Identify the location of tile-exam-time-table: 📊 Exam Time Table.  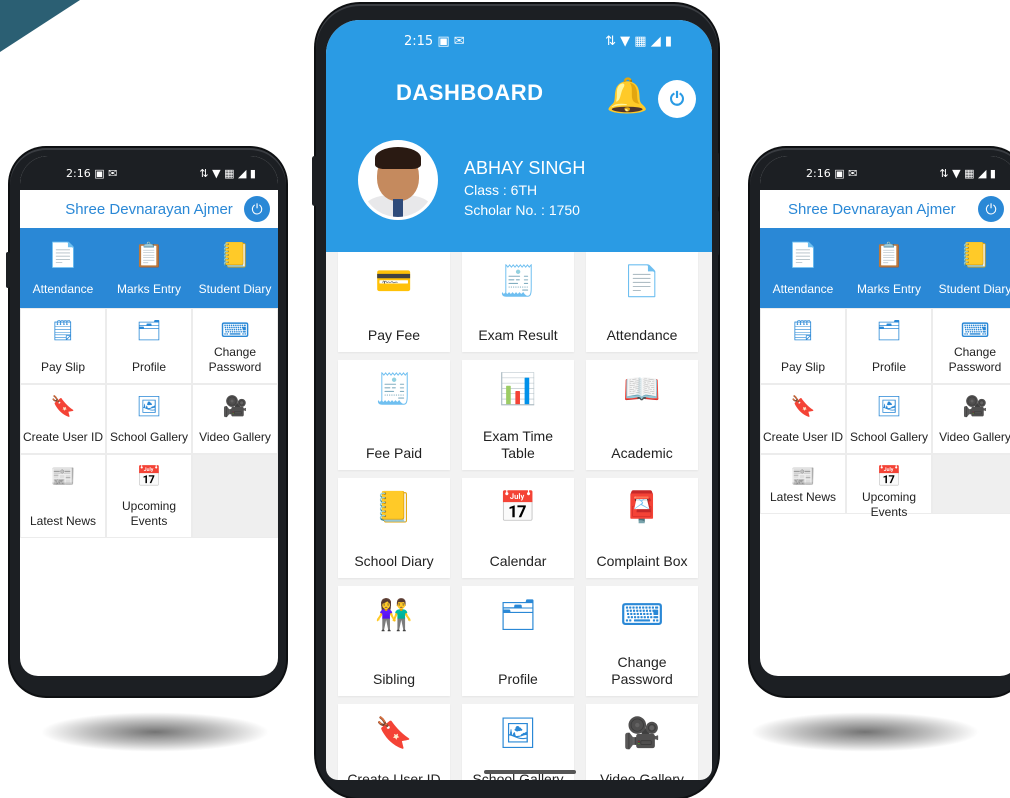
(518, 415).